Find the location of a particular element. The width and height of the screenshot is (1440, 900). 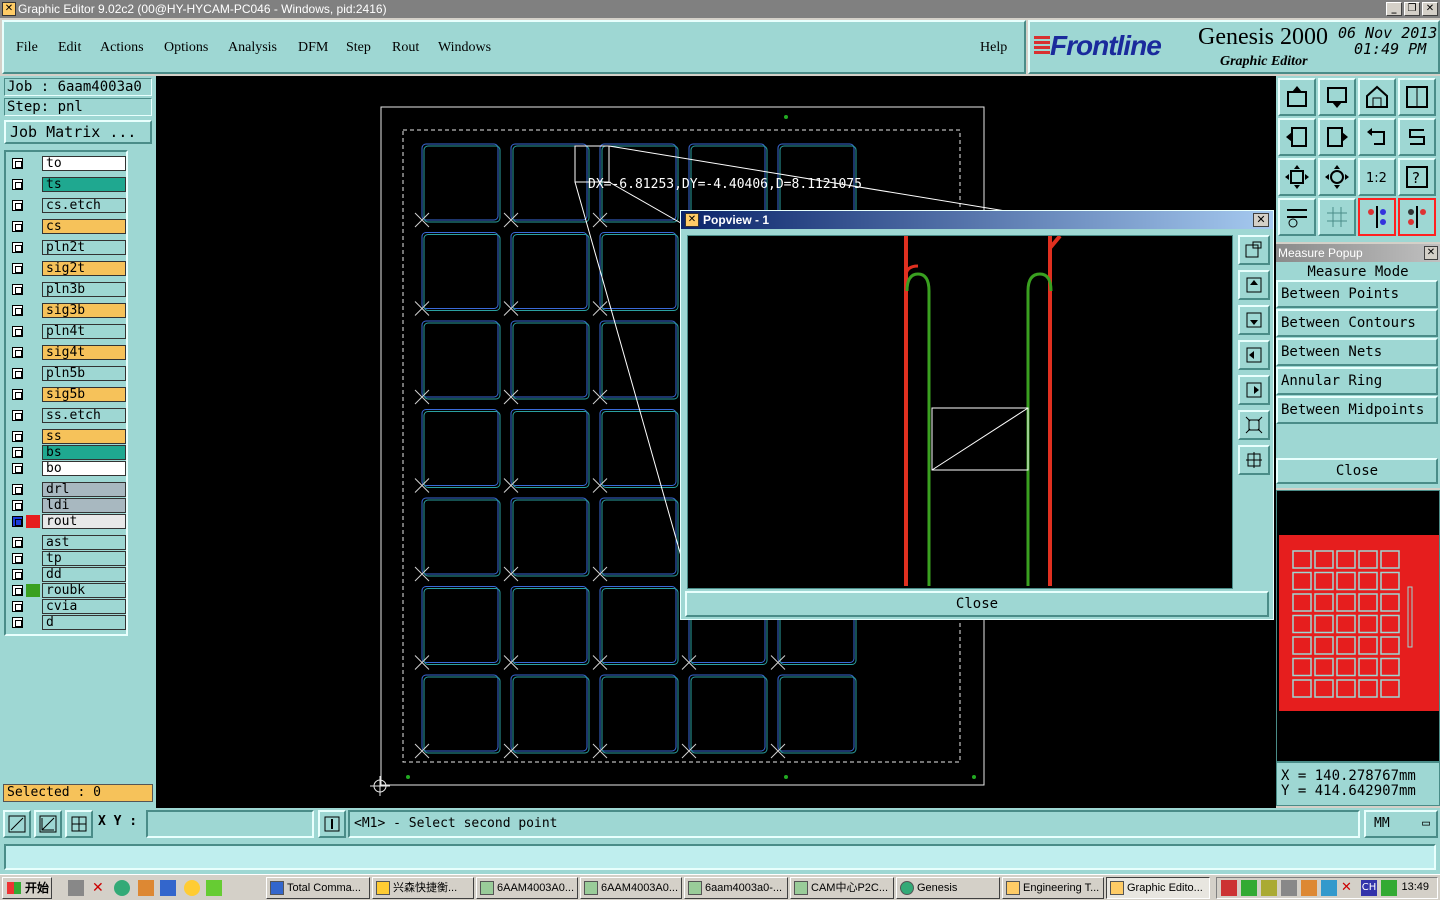

menu-dfm: DFM is located at coordinates (313, 48).